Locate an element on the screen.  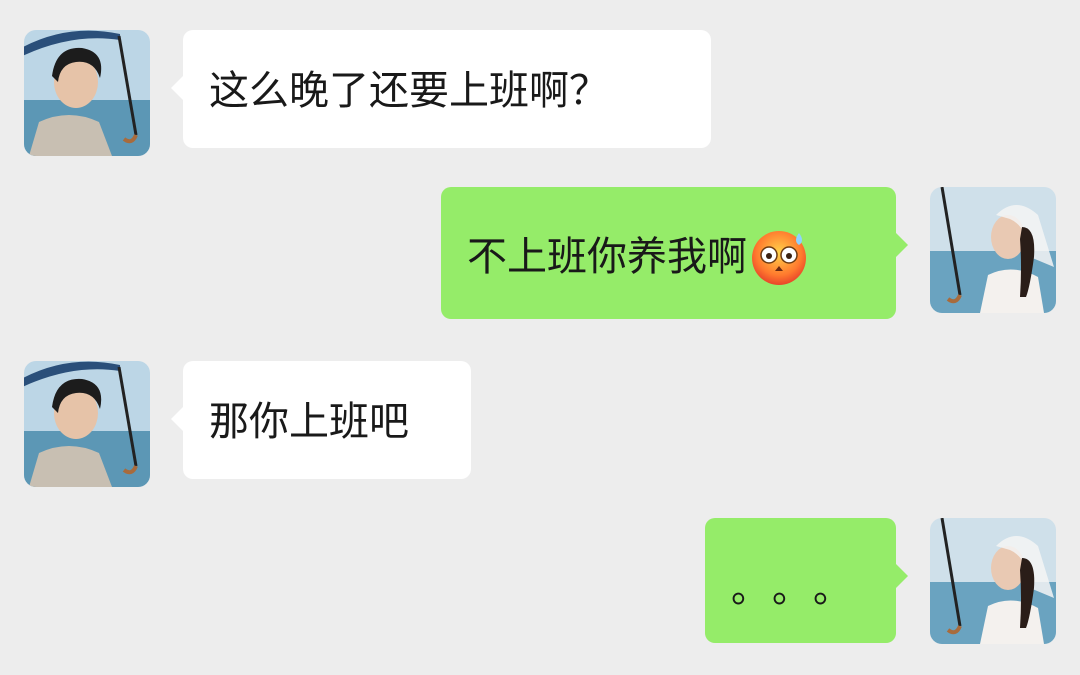
message-bubble-sent: 。。。 is located at coordinates (806, 580).